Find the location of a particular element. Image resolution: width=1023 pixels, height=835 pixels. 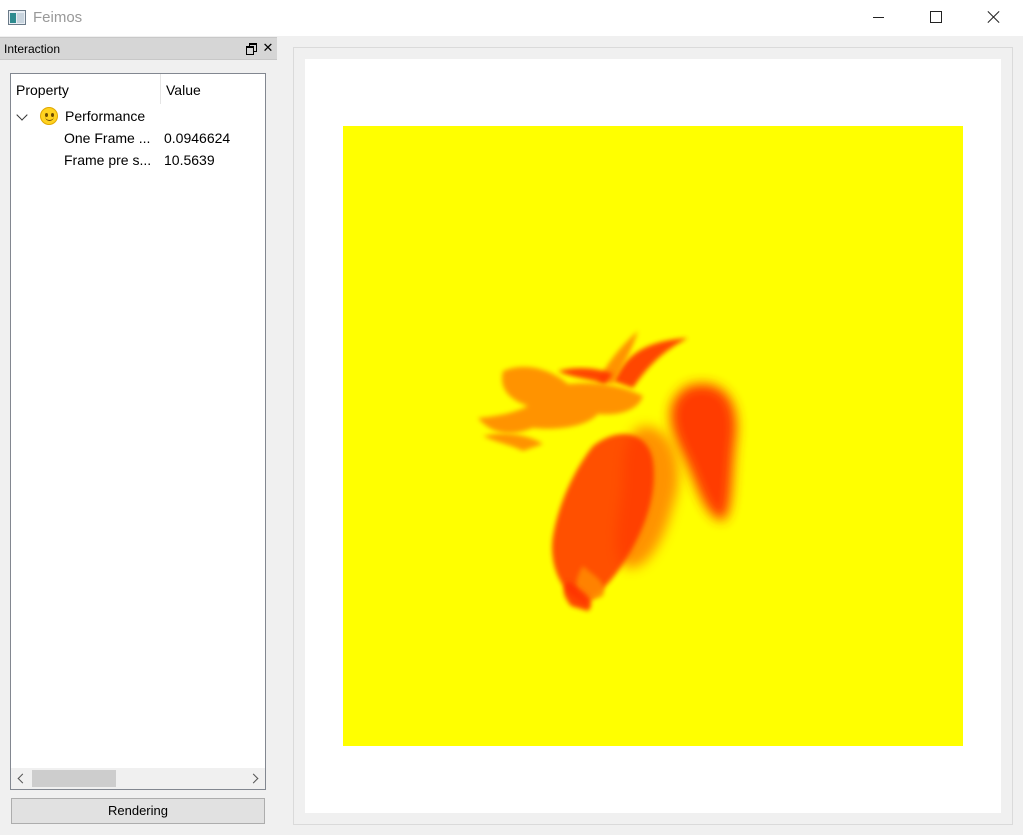

float-dock-icon is located at coordinates (251, 49).